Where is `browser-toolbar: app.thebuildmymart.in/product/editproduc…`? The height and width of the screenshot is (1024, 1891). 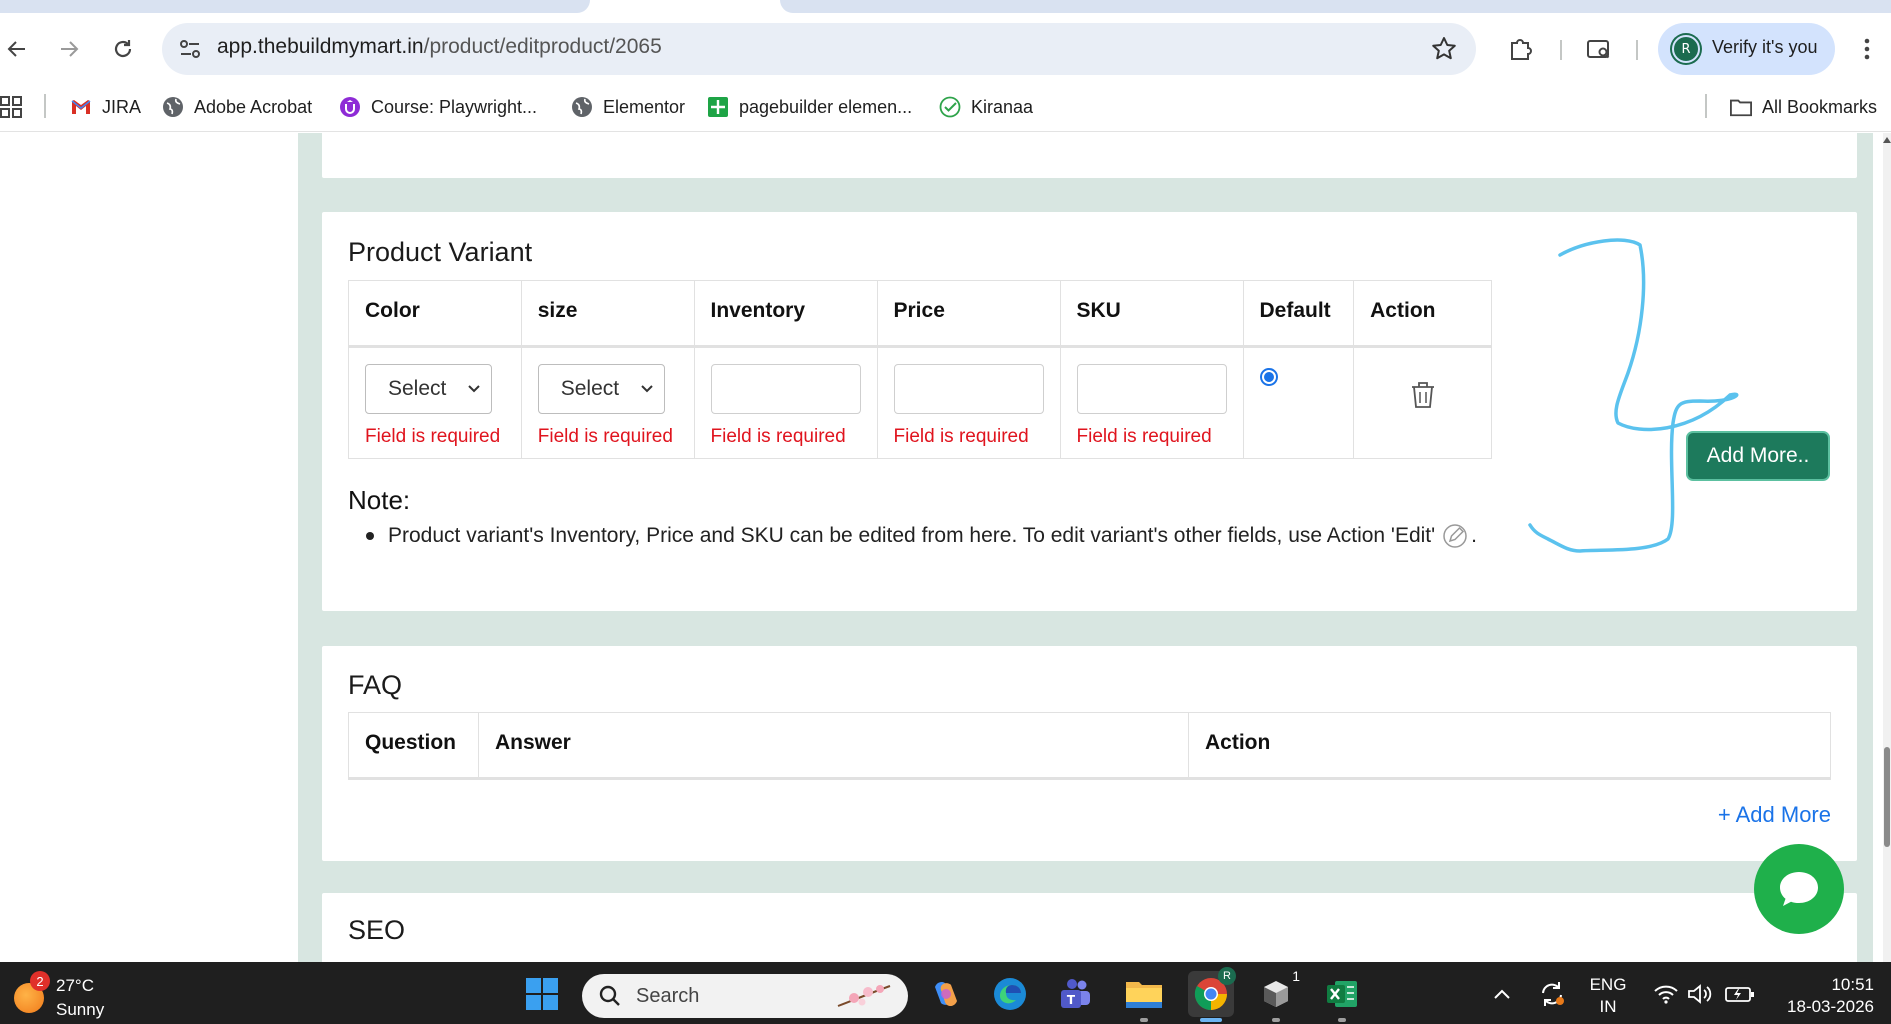 browser-toolbar: app.thebuildmymart.in/product/editproduc… is located at coordinates (945, 48).